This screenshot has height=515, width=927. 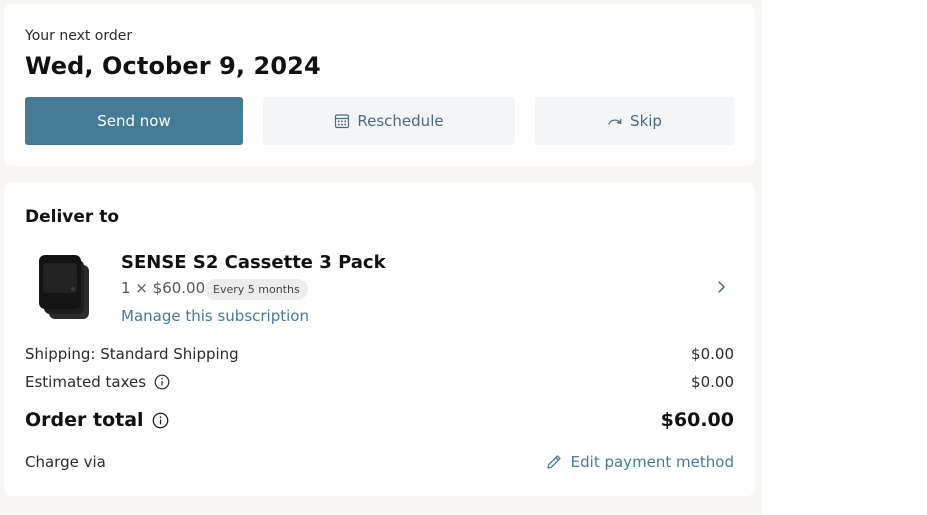 I want to click on skip-label: Skip, so click(x=646, y=121).